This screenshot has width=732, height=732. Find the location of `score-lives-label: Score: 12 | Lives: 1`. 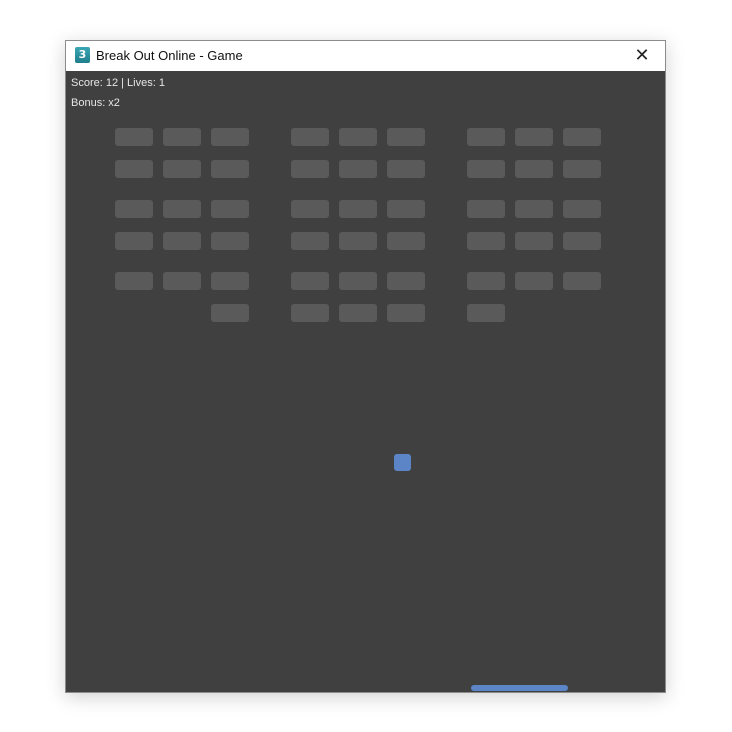

score-lives-label: Score: 12 | Lives: 1 is located at coordinates (118, 83).